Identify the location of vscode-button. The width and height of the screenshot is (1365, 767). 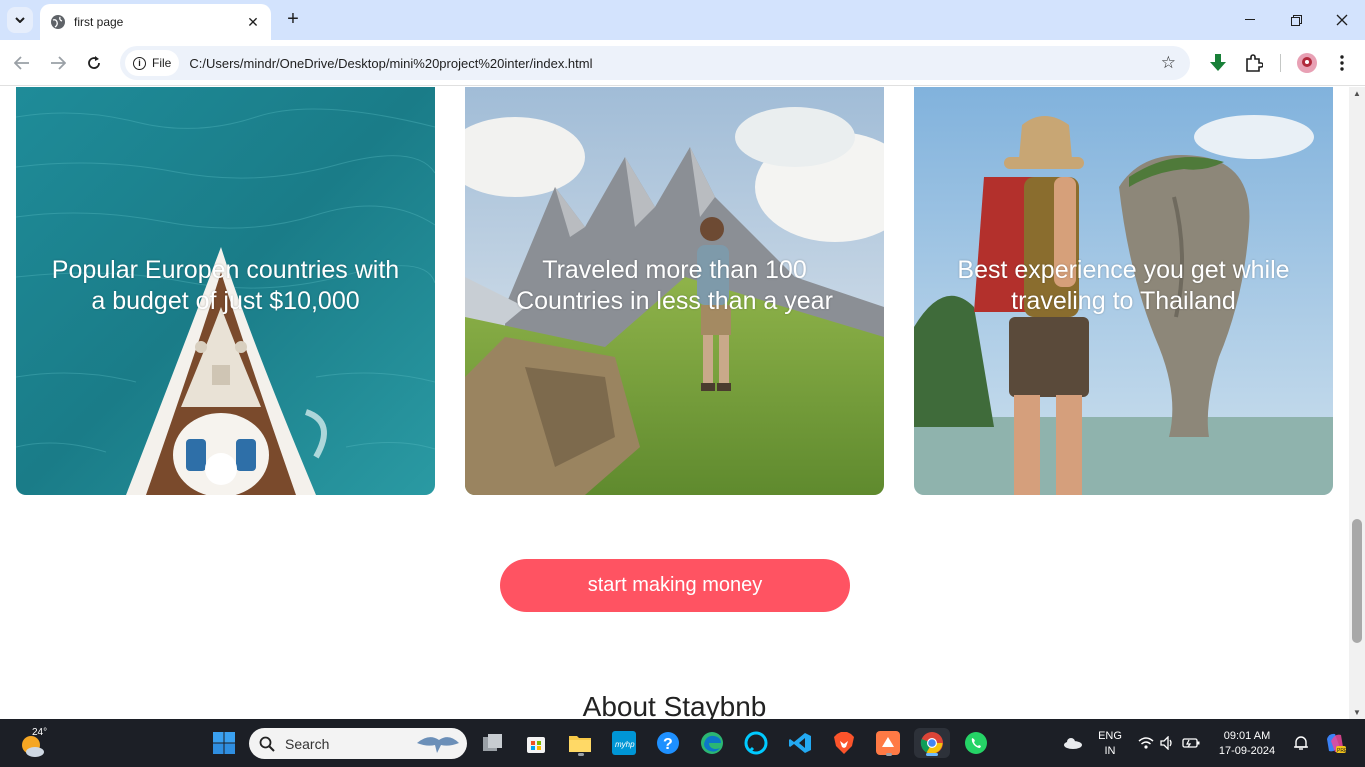
(800, 743).